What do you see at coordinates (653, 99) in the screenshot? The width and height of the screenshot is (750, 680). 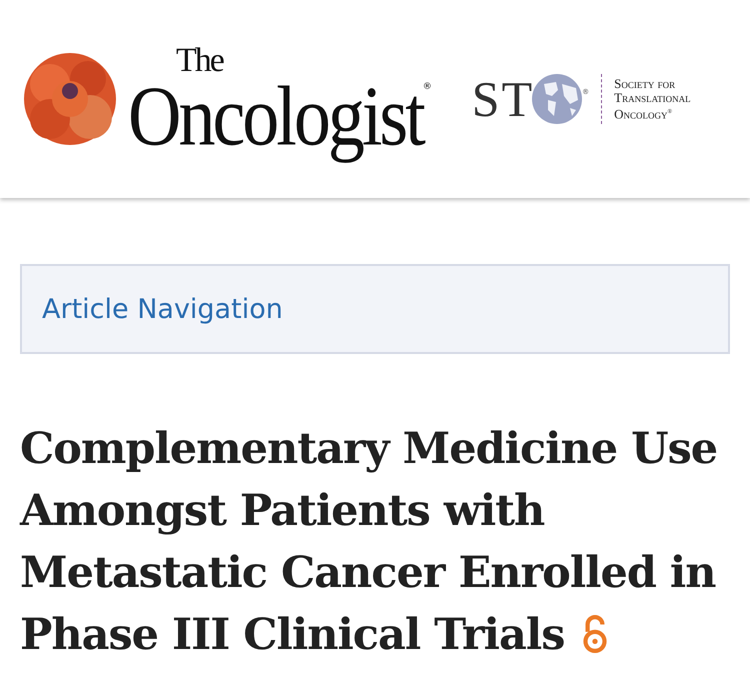 I see `logo-text: Society for Translational Oncology$^{®}$` at bounding box center [653, 99].